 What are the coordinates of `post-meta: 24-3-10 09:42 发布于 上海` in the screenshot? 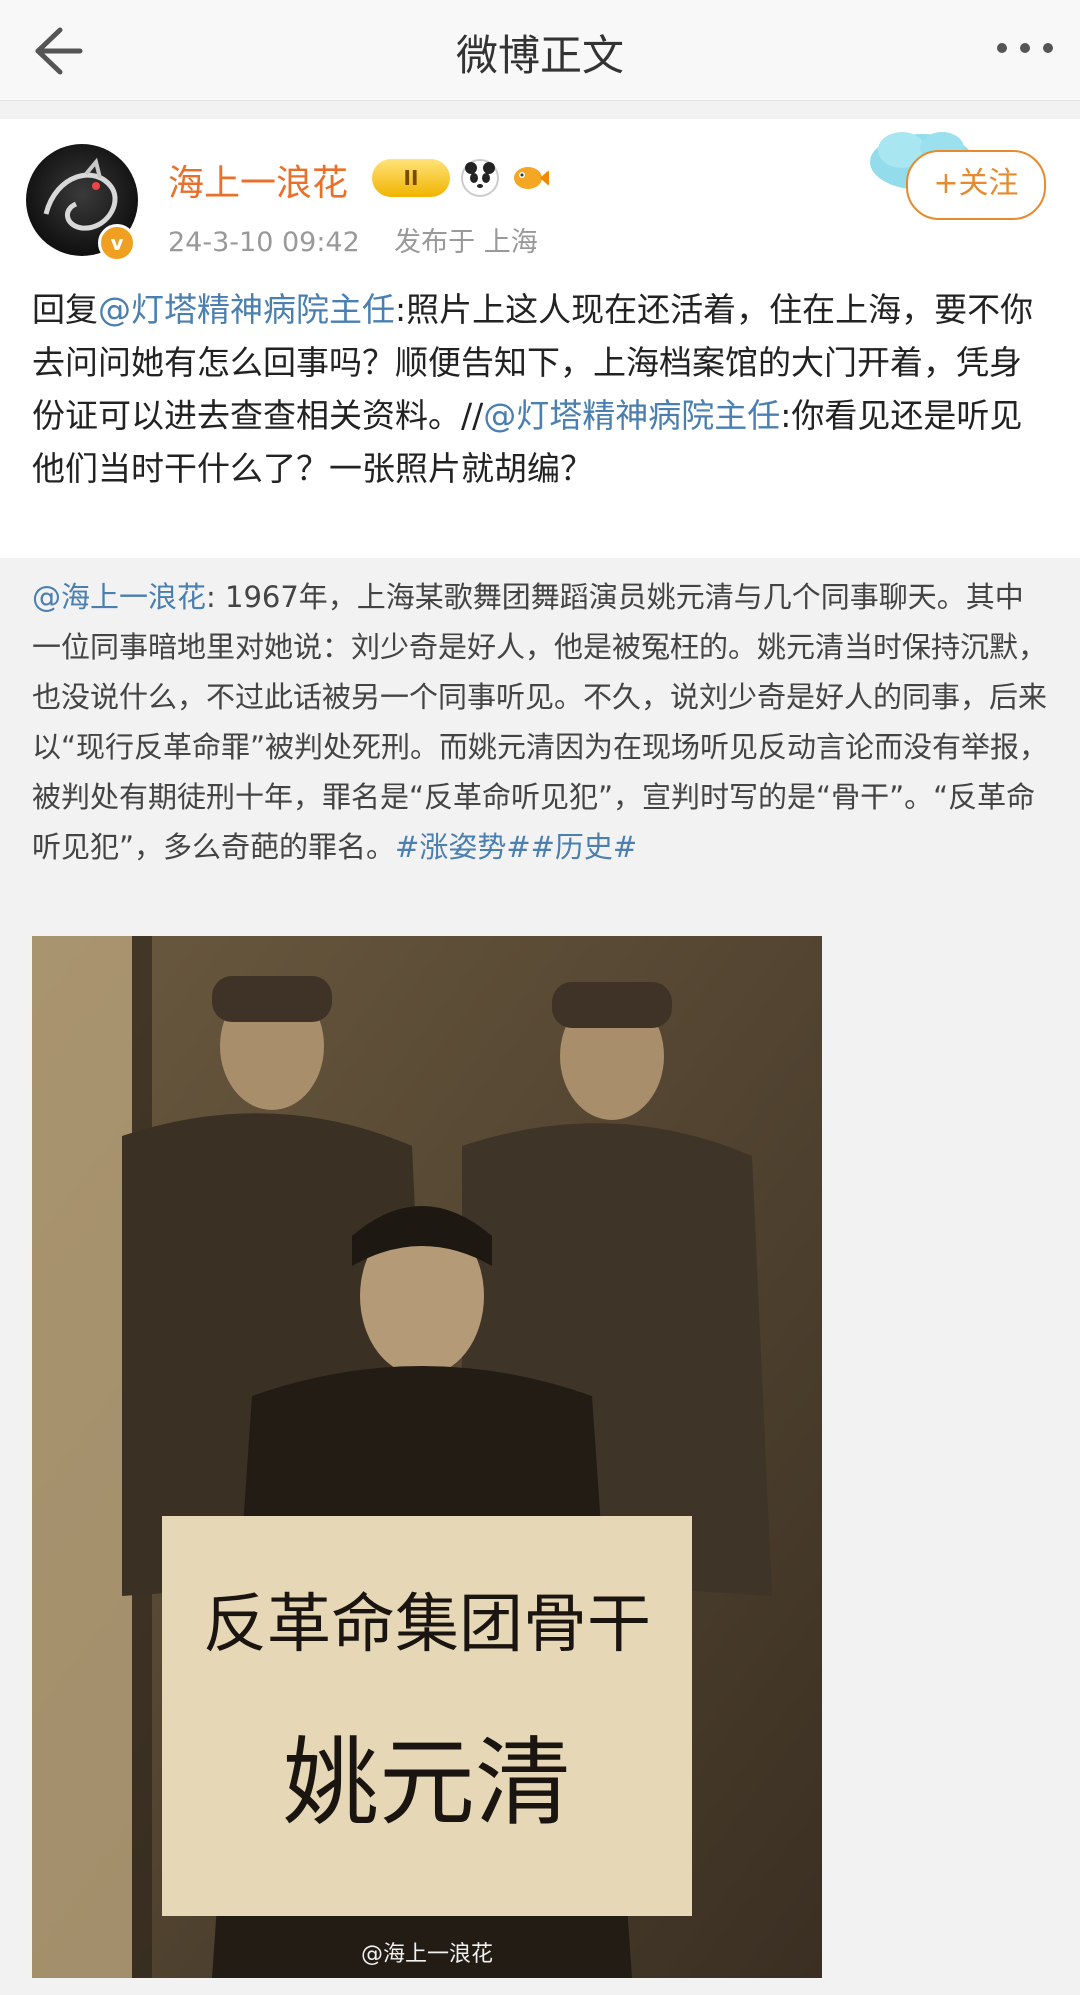 It's located at (353, 239).